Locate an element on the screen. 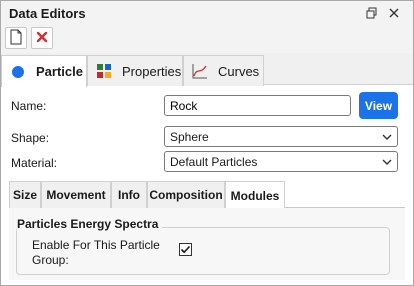  top-tab-bar: Particle Properties Curves is located at coordinates (207, 70).